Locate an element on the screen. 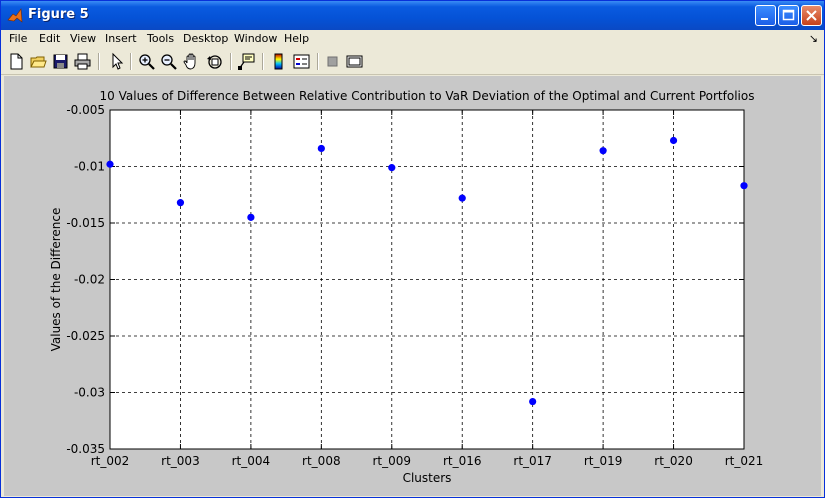 This screenshot has height=498, width=825. show-plot-tools-icon is located at coordinates (354, 61).